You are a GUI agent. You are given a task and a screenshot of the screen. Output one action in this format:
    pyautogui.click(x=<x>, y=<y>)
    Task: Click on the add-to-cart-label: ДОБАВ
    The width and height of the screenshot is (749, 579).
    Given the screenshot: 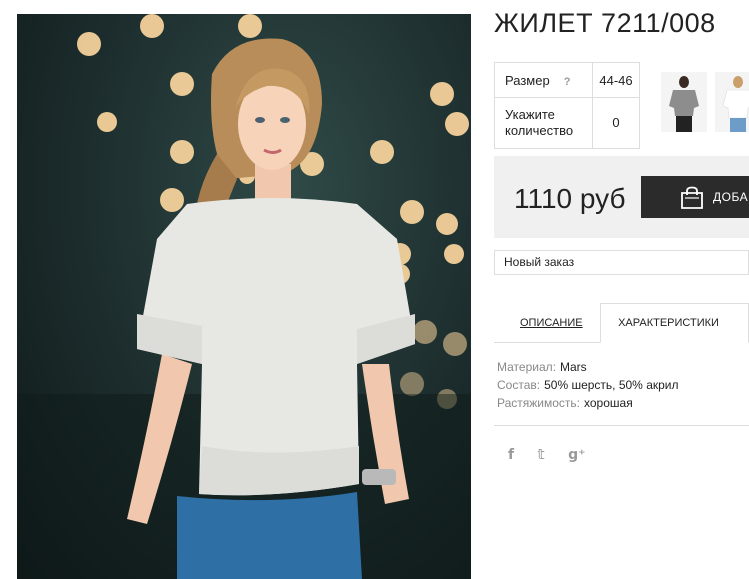 What is the action you would take?
    pyautogui.click(x=731, y=197)
    